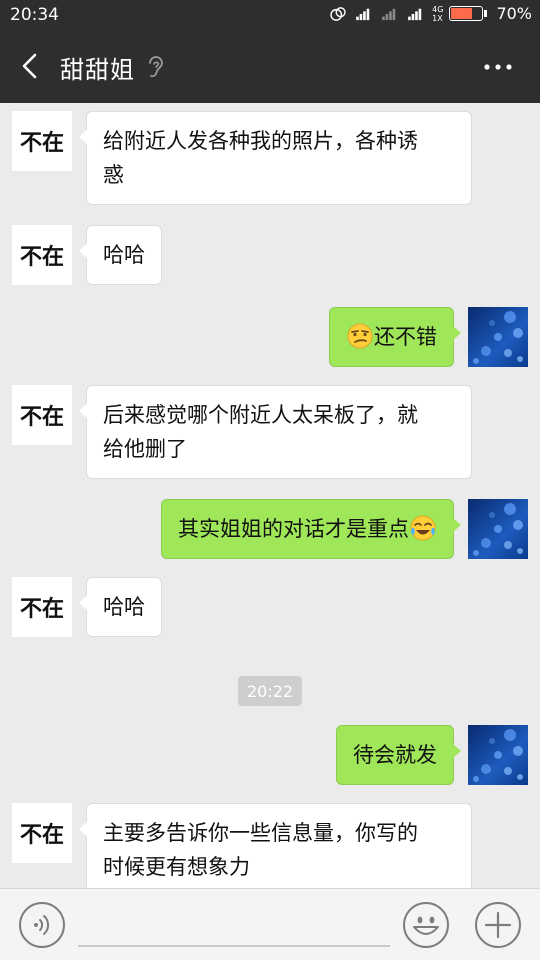  I want to click on emoji-icon, so click(426, 925).